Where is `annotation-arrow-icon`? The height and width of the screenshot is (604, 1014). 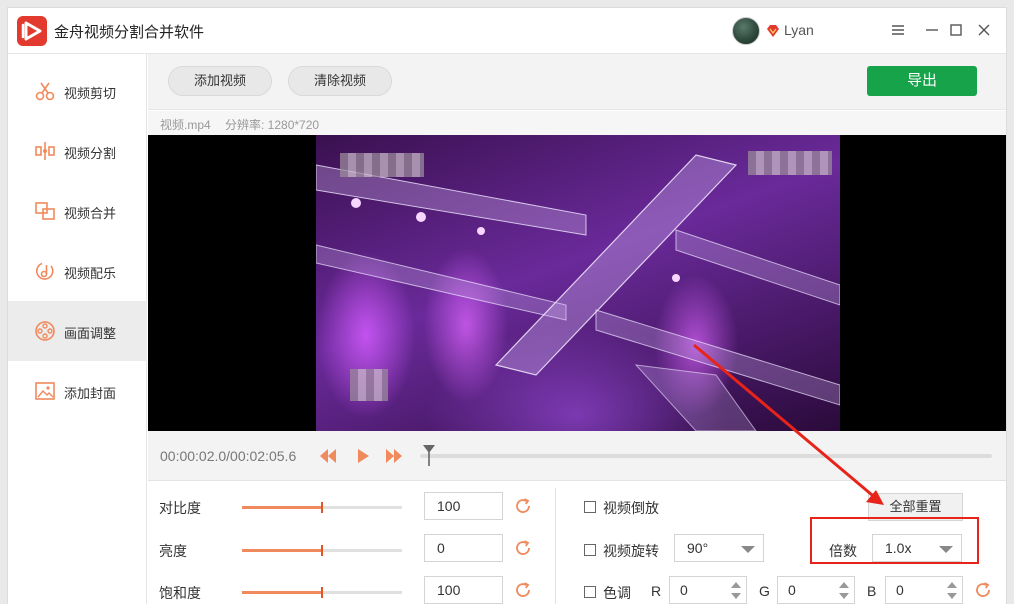
annotation-arrow-icon is located at coordinates (788, 424).